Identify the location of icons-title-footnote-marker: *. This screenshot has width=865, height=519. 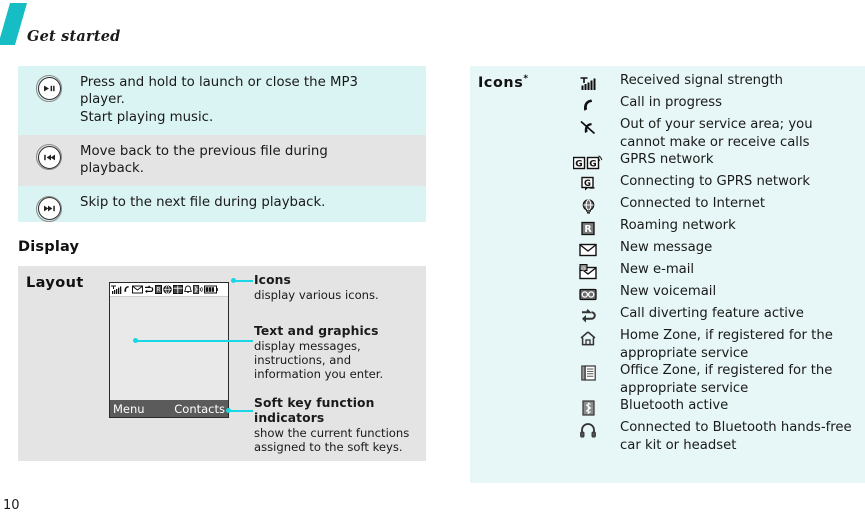
(526, 79).